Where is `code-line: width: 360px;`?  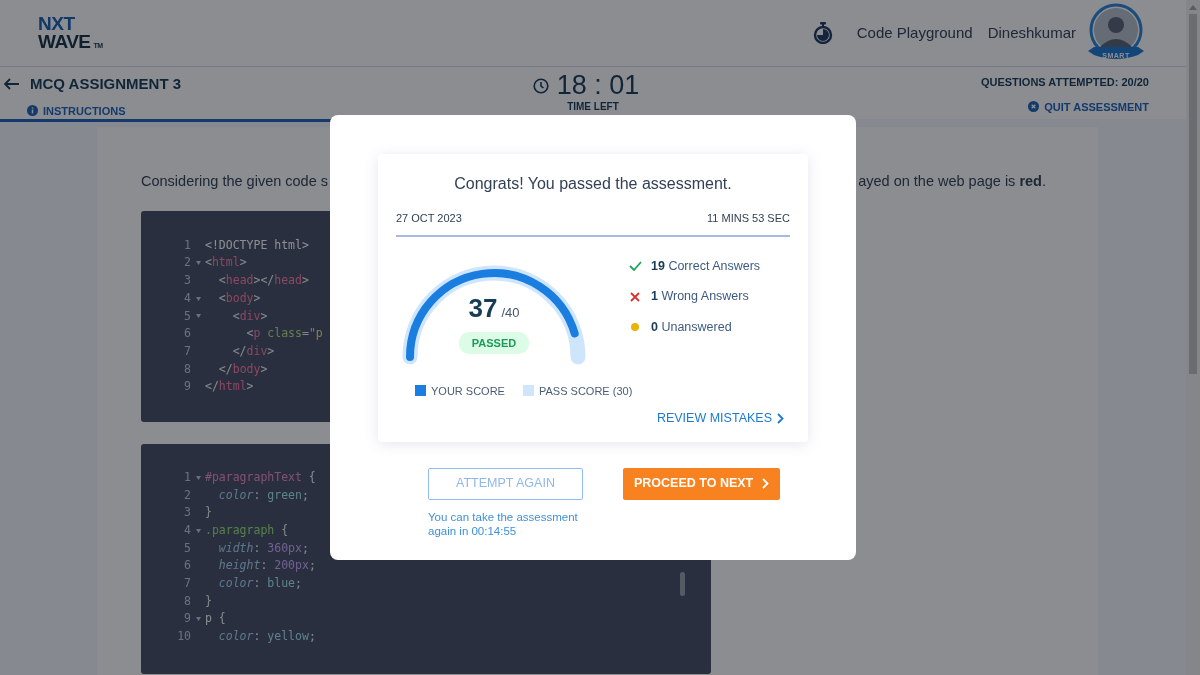
code-line: width: 360px; is located at coordinates (263, 548).